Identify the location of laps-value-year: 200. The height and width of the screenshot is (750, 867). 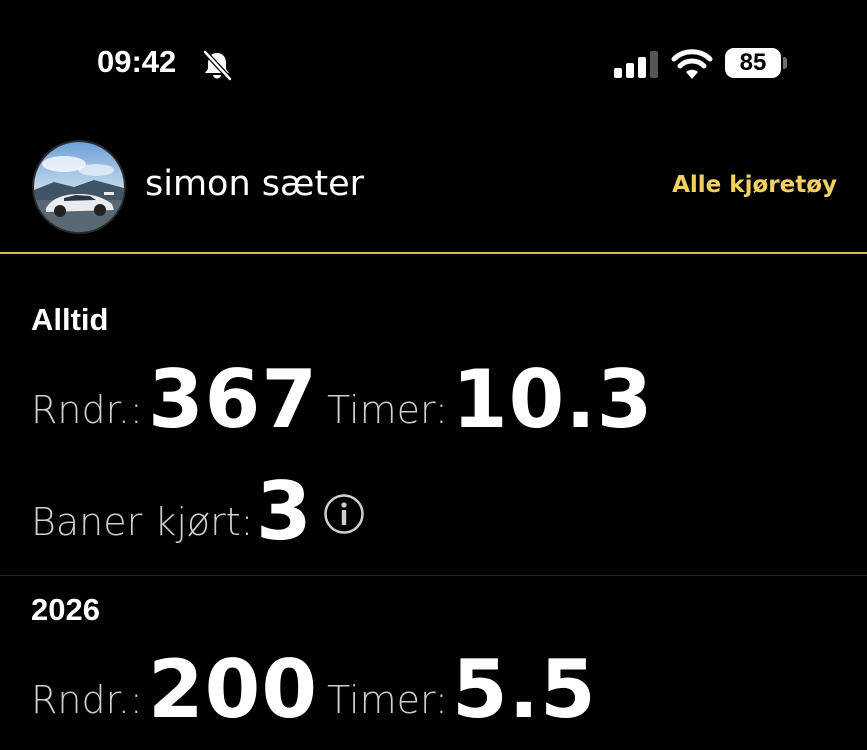
(233, 689).